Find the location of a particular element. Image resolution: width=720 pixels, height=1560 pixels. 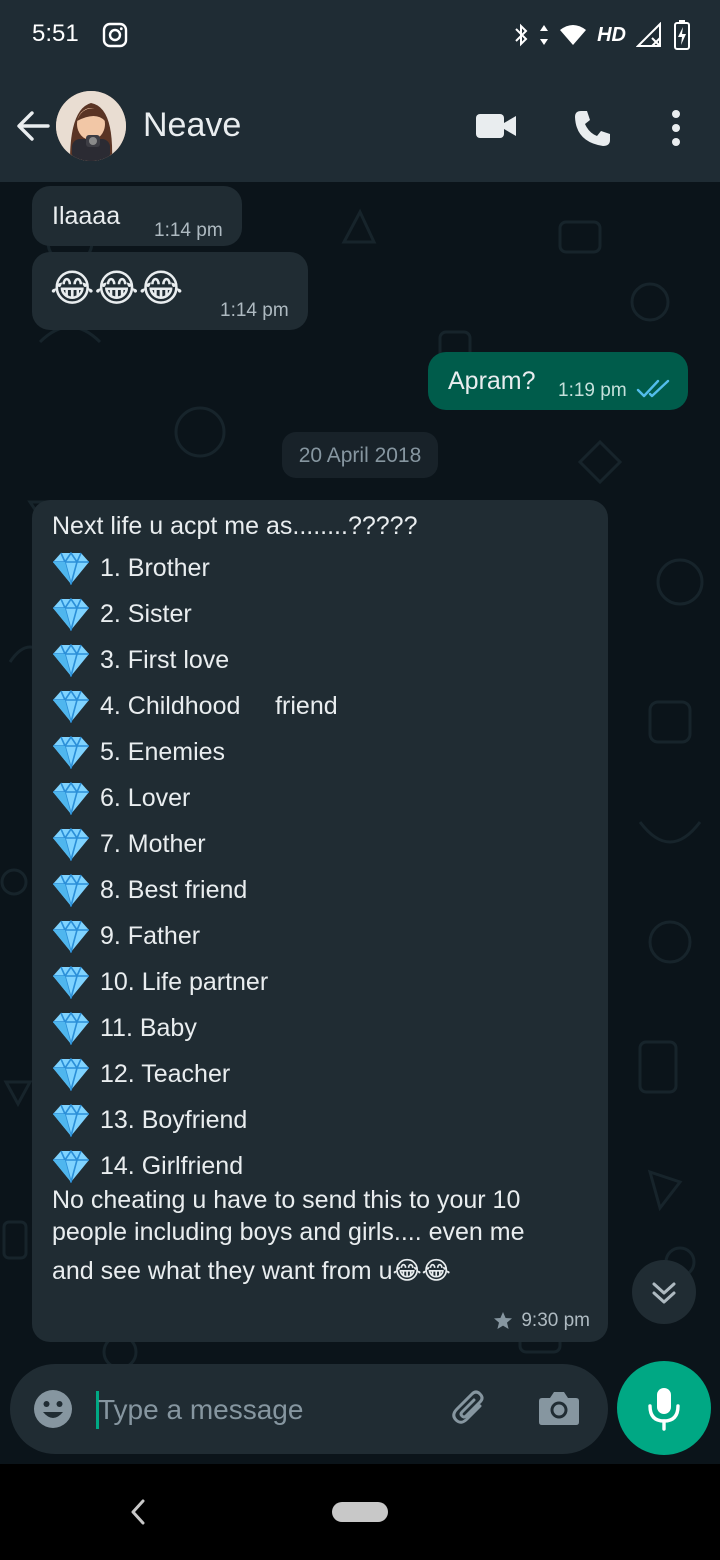

option-text: 4. Childhood friend is located at coordinates (219, 705).